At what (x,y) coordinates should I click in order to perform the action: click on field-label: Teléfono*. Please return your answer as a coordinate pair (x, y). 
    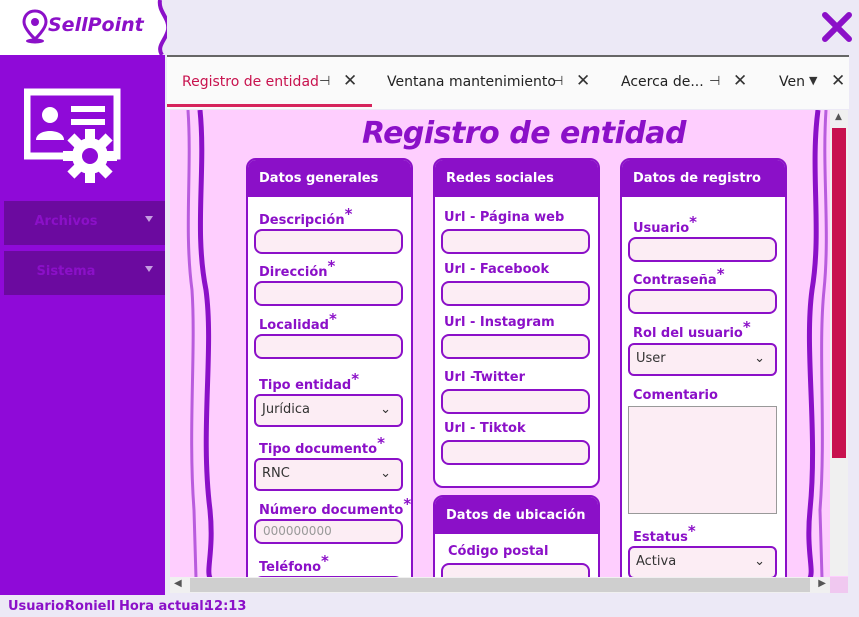
    Looking at the image, I should click on (294, 563).